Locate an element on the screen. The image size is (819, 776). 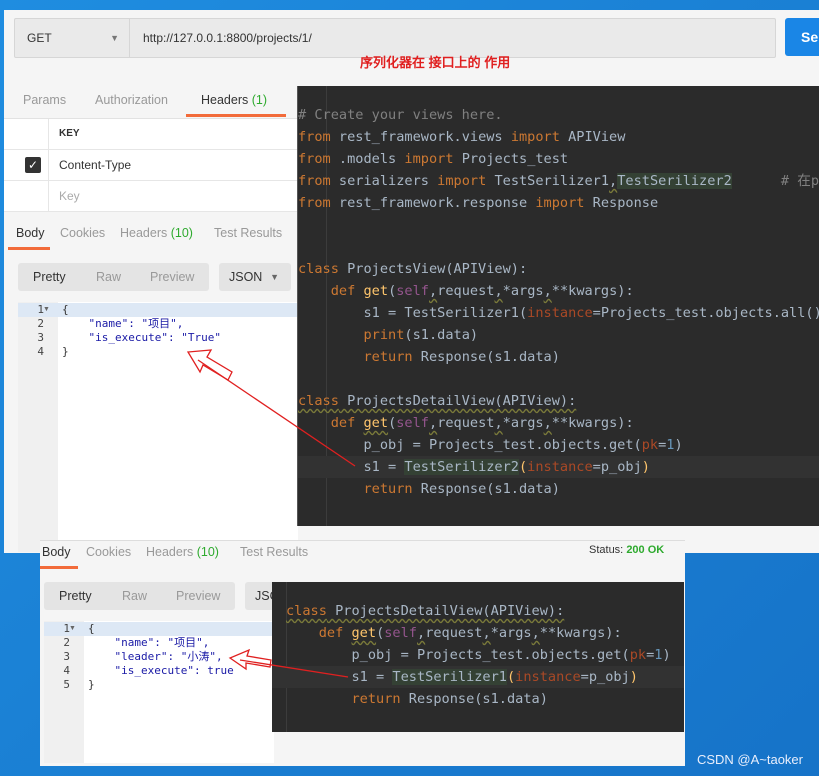
arrow-head-bottom is located at coordinates (250, 659).